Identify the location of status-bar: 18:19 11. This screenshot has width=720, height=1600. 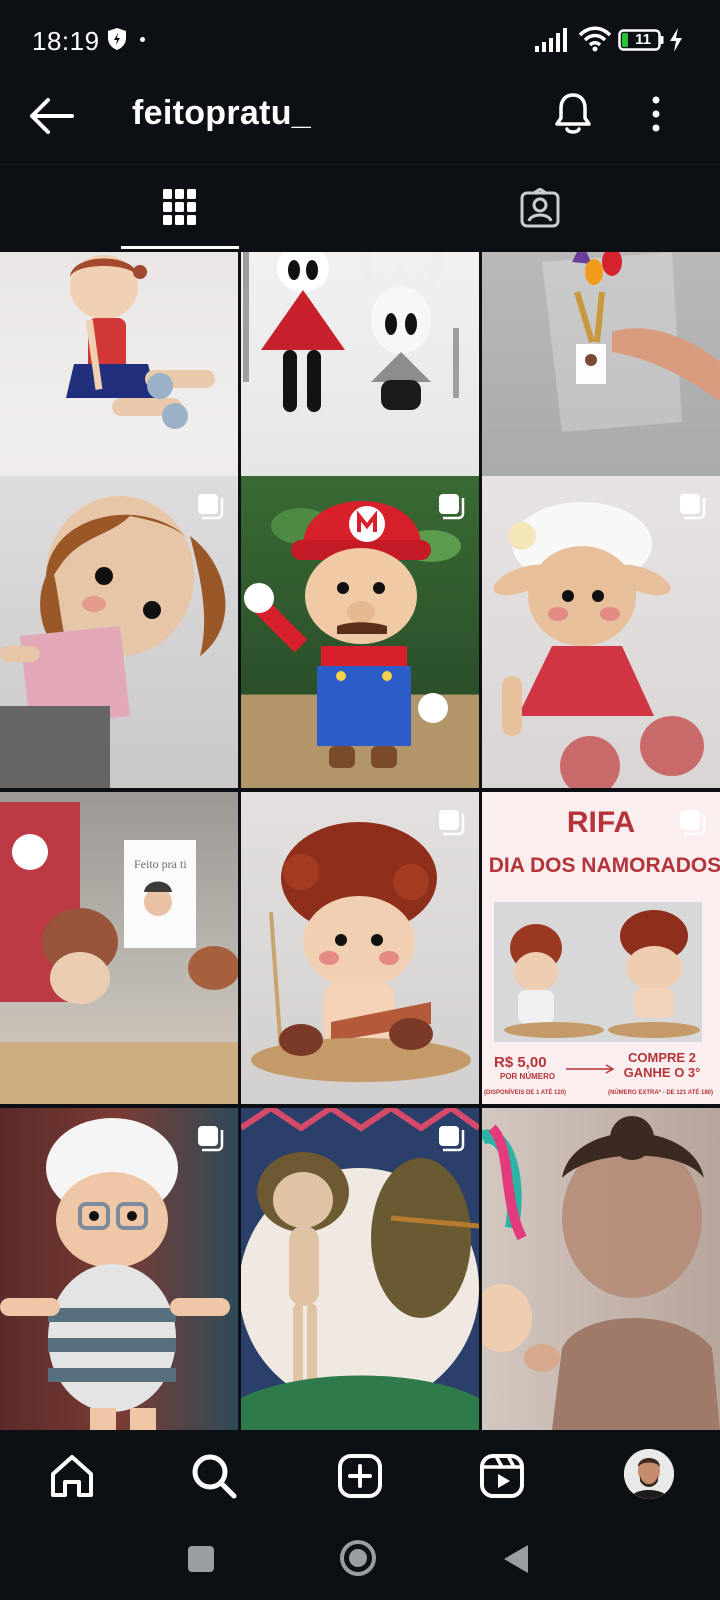
(360, 40).